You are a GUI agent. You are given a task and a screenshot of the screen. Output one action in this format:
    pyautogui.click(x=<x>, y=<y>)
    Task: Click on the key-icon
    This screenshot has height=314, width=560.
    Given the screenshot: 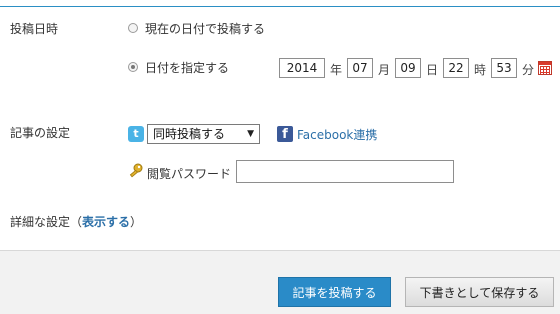 What is the action you would take?
    pyautogui.click(x=136, y=170)
    